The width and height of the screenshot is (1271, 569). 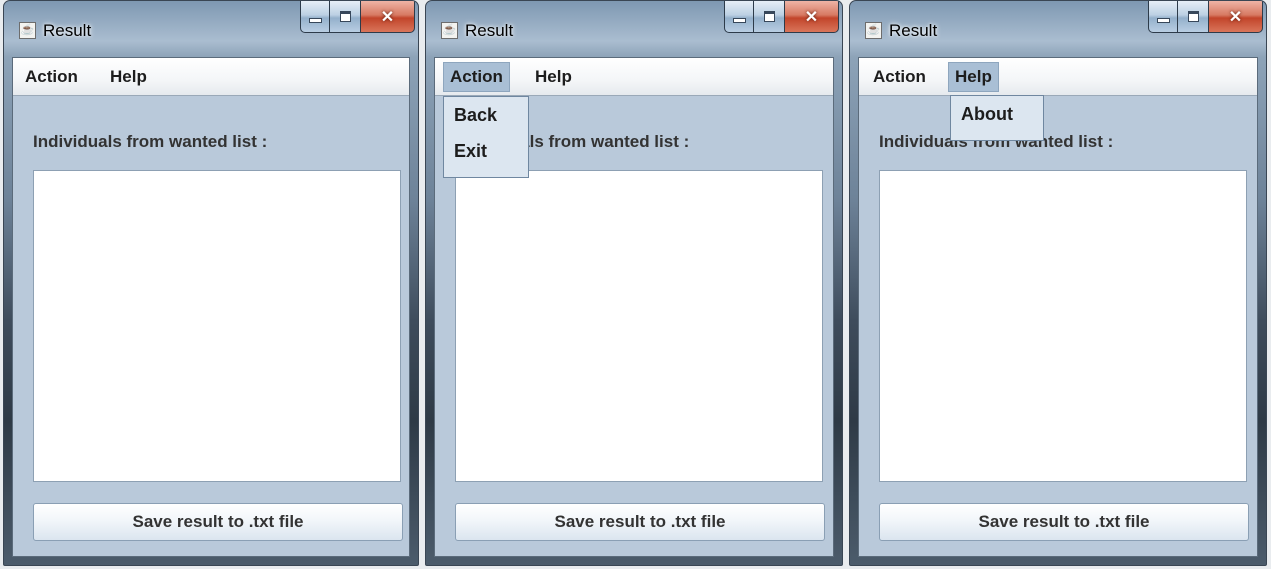 What do you see at coordinates (486, 155) in the screenshot?
I see `menu-item-exit: Exit` at bounding box center [486, 155].